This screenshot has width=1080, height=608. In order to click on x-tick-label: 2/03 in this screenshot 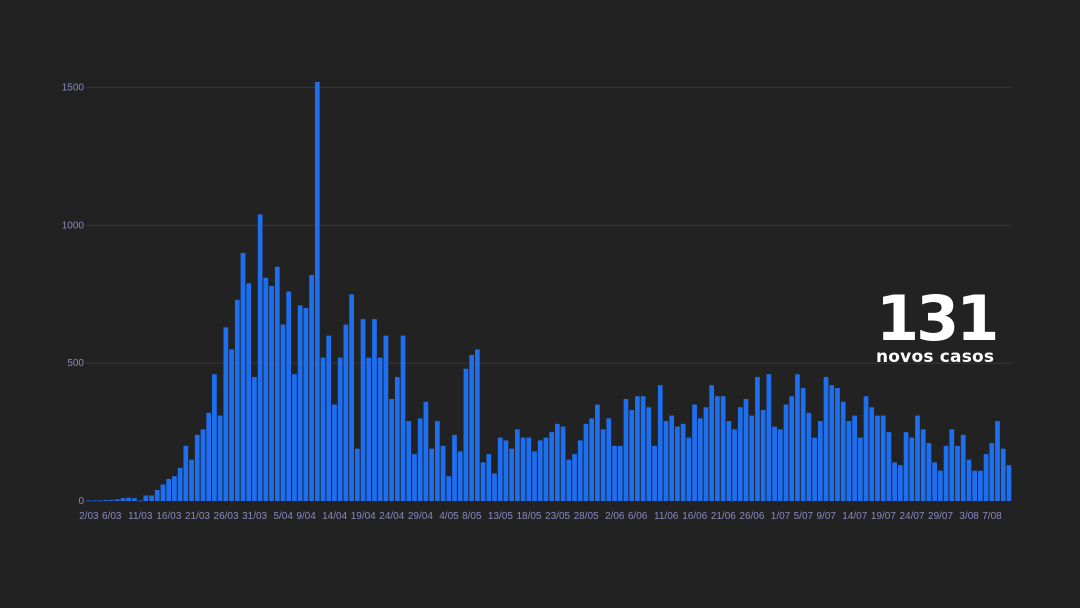, I will do `click(89, 516)`.